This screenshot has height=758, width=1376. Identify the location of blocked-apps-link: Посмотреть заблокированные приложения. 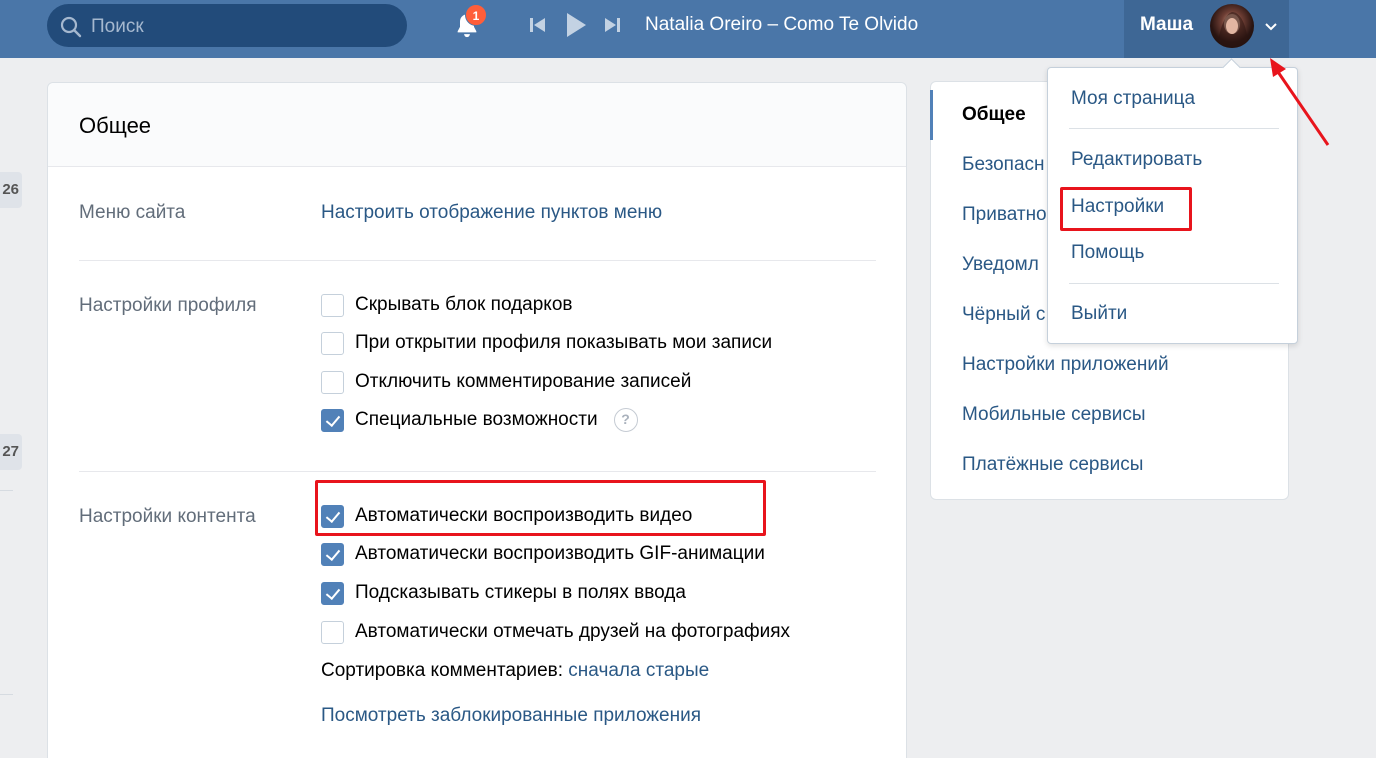
(511, 716).